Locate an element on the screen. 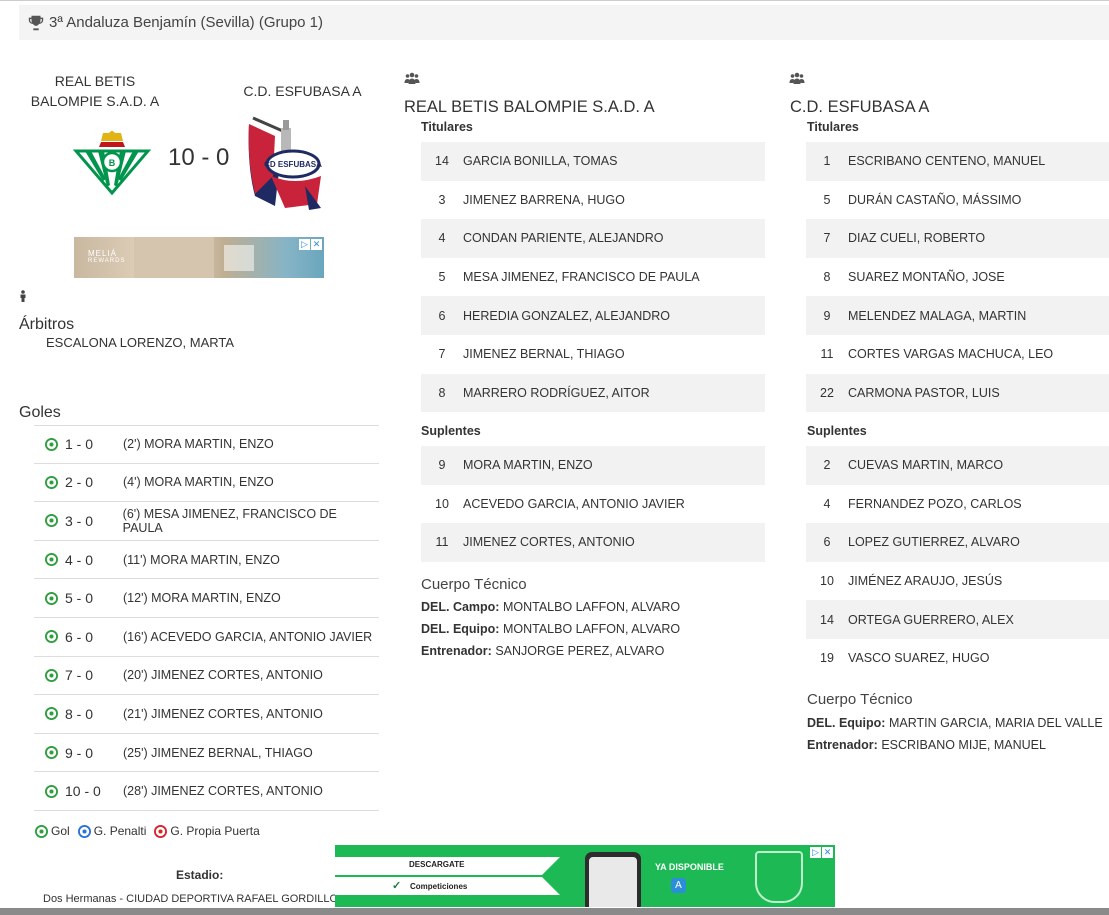 This screenshot has width=1109, height=915. player-row: 8 SUAREZ MONTAÑO, JOSE is located at coordinates (957, 277).